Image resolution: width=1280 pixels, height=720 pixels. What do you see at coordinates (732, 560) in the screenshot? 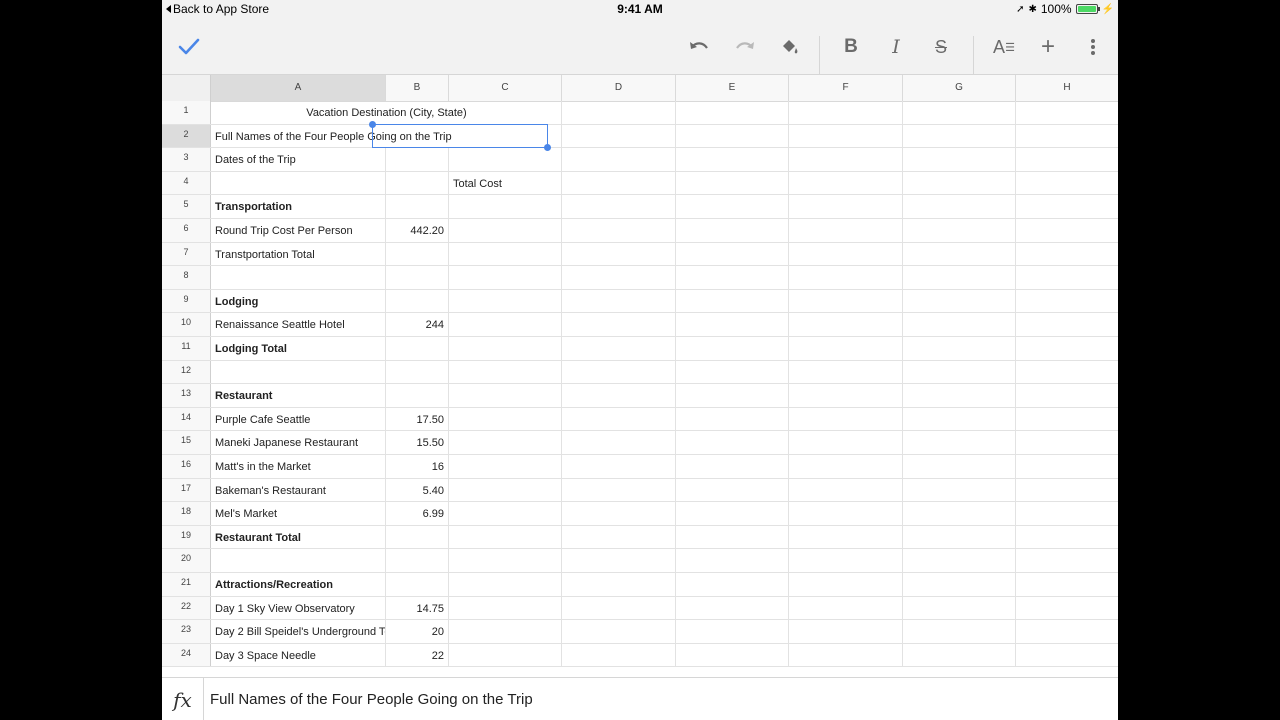
I see `cell-e20` at bounding box center [732, 560].